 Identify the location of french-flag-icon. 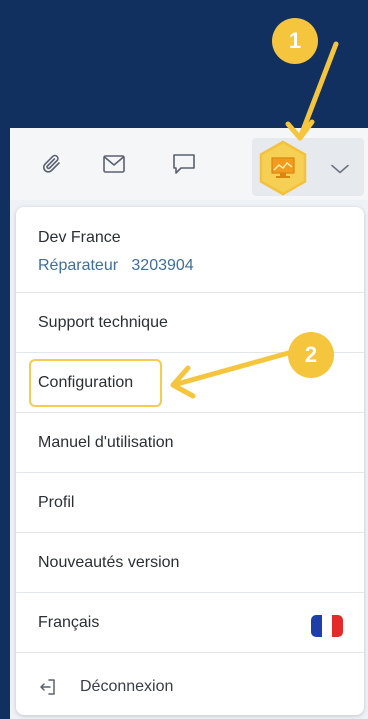
(327, 626).